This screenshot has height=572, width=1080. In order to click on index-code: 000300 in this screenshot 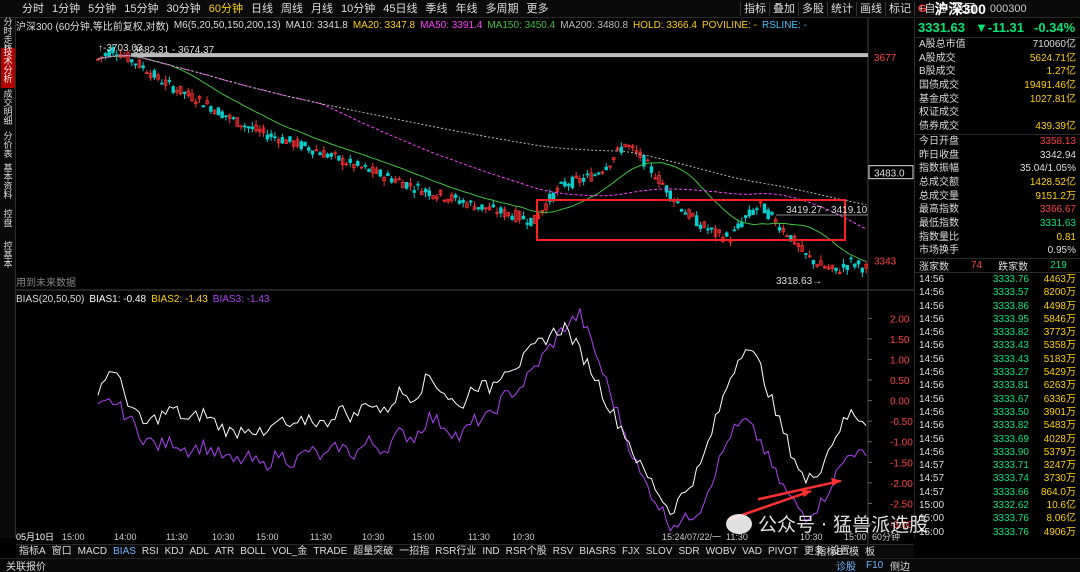, I will do `click(1008, 9)`.